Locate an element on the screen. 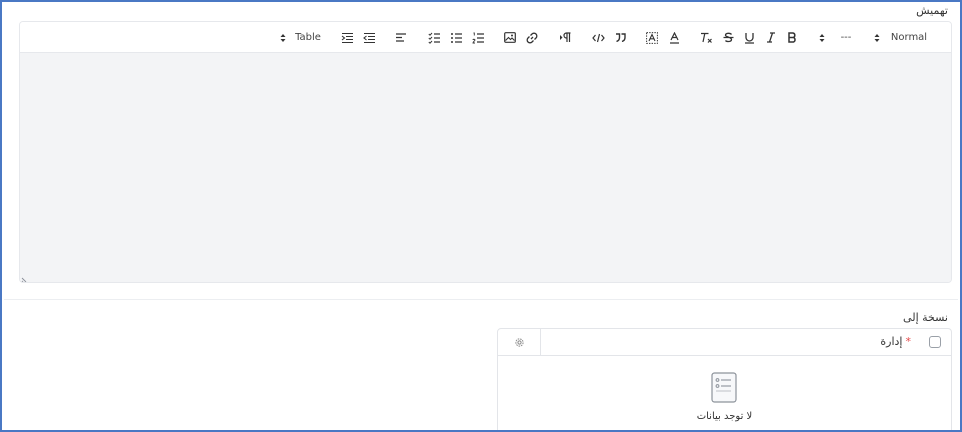 Image resolution: width=962 pixels, height=432 pixels. empty-state-text: لا توجد بيانات is located at coordinates (724, 416).